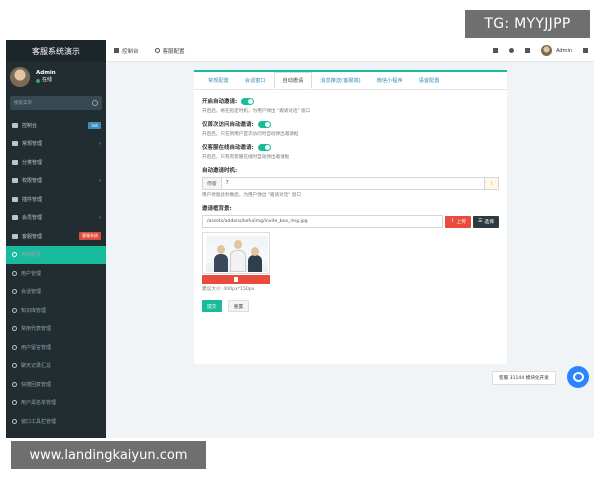 The width and height of the screenshot is (600, 480). Describe the element at coordinates (256, 111) in the screenshot. I see `field-help: 开启后，将在指定时机，为用户弹出 "邀请对话" 窗口` at that location.